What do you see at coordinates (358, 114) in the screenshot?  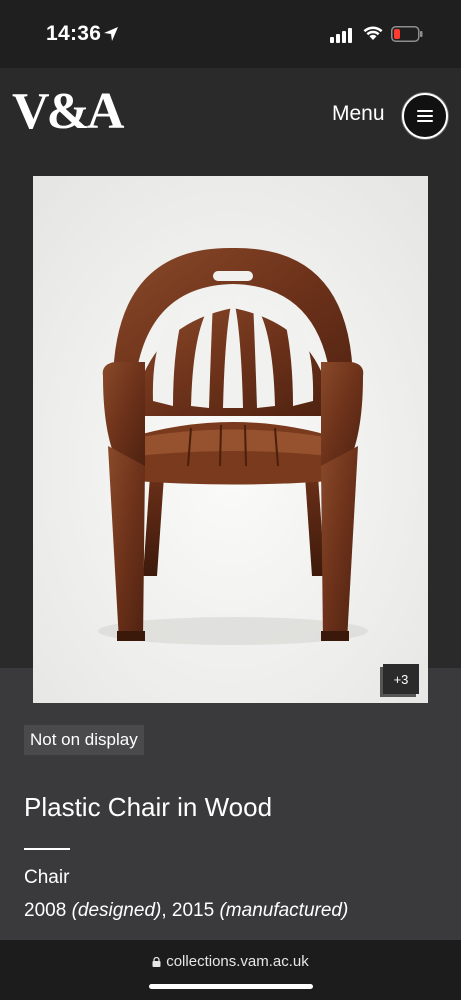 I see `menu-label: Menu` at bounding box center [358, 114].